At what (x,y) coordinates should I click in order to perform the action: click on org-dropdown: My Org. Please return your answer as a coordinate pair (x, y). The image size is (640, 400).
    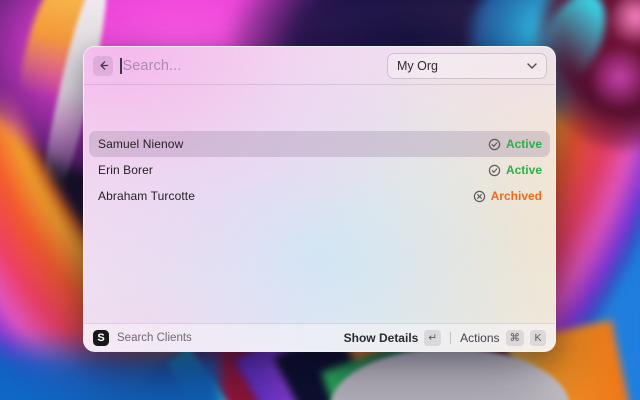
    Looking at the image, I should click on (467, 65).